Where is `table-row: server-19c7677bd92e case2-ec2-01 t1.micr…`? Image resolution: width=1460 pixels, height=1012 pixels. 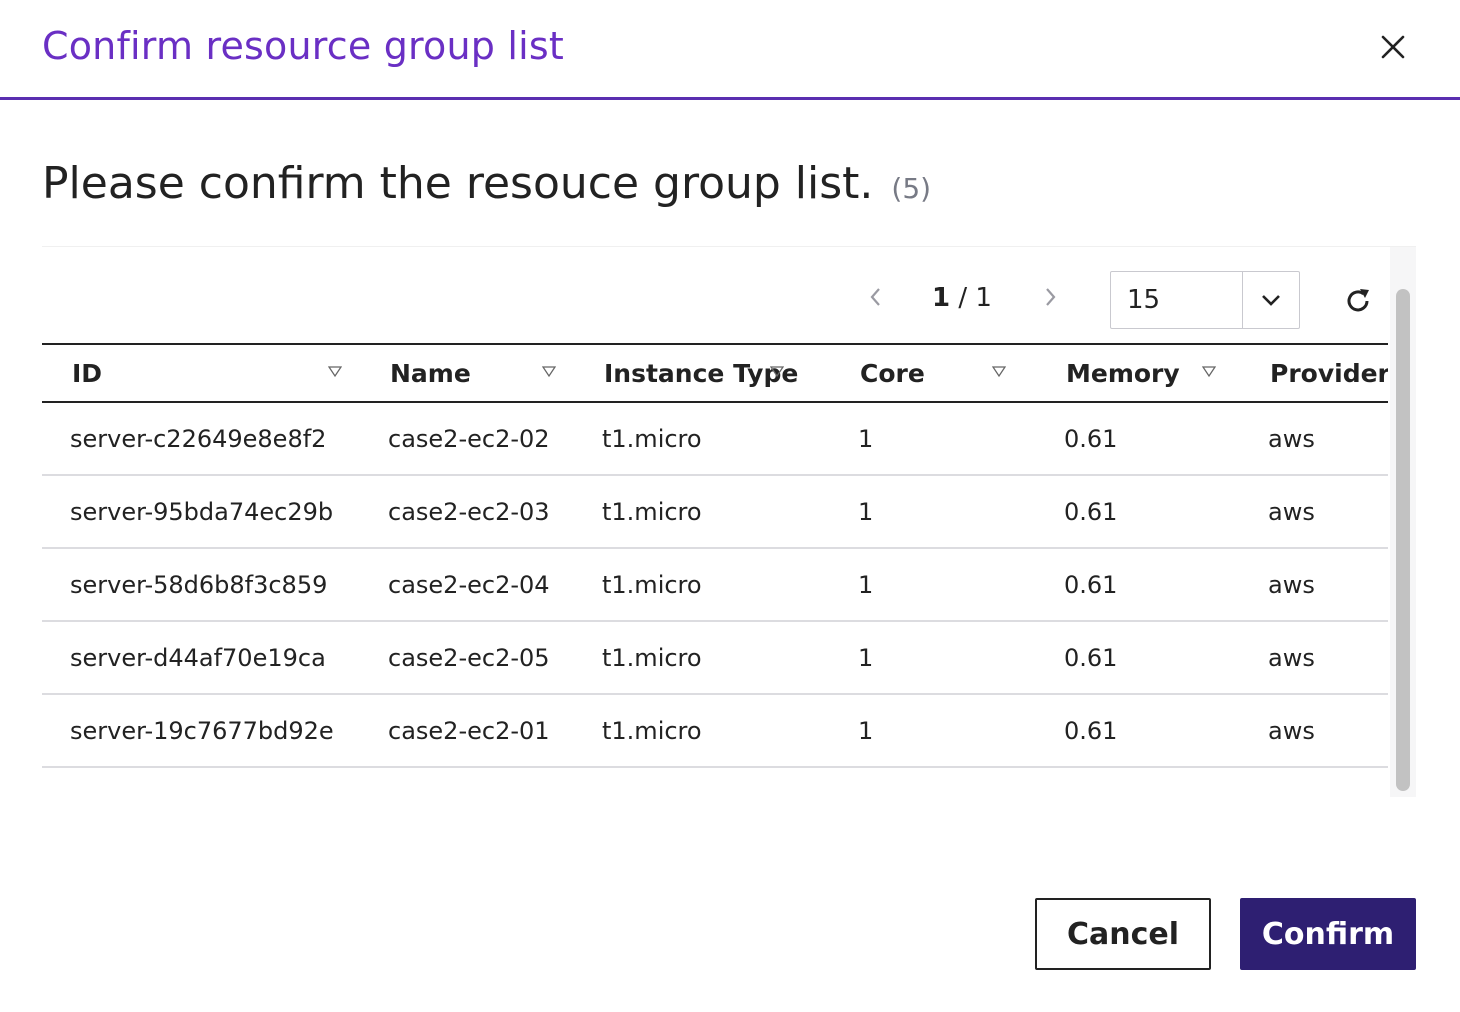 table-row: server-19c7677bd92e case2-ec2-01 t1.micr… is located at coordinates (715, 730).